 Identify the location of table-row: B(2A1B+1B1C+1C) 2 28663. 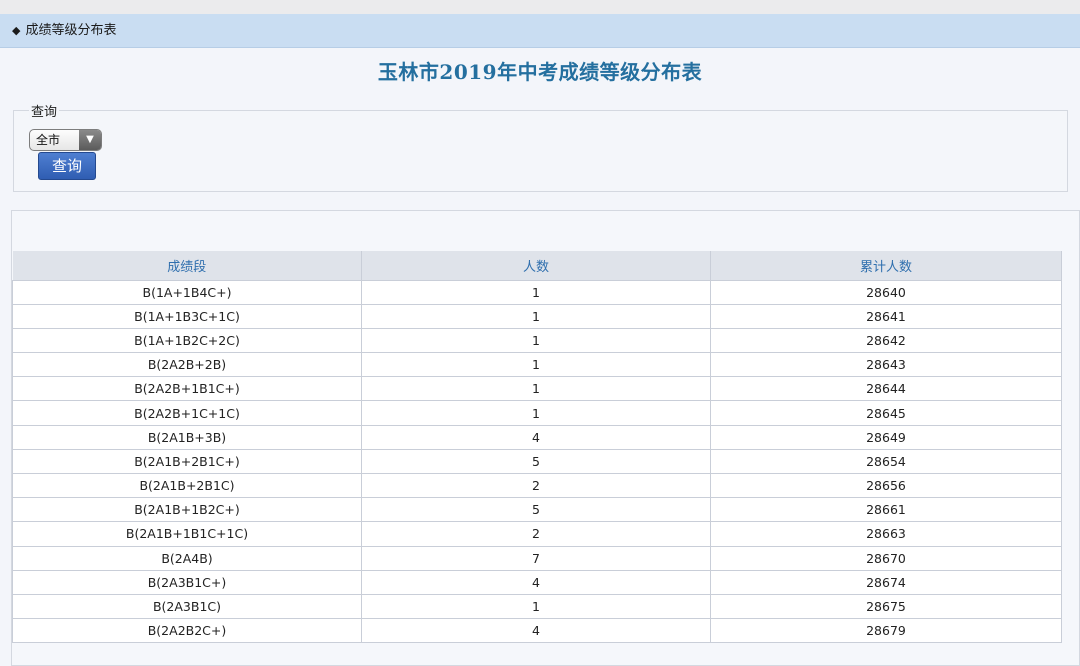
(537, 534).